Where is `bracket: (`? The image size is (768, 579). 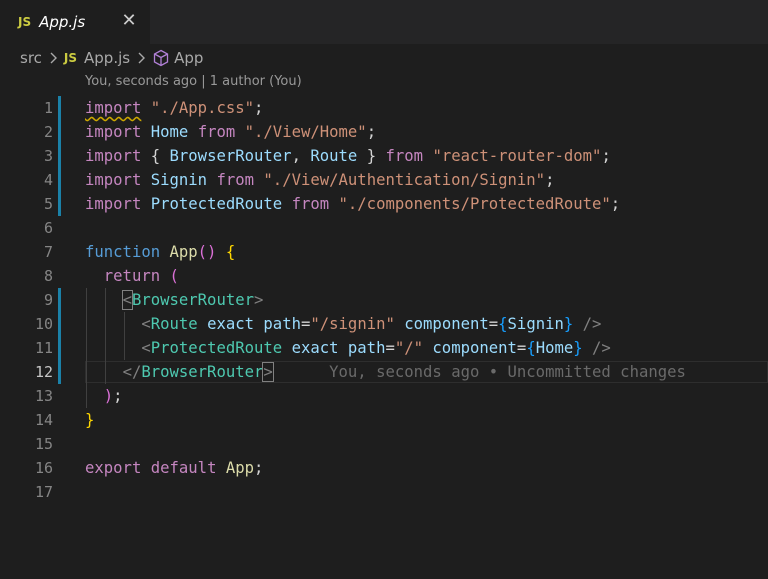
bracket: ( is located at coordinates (174, 276).